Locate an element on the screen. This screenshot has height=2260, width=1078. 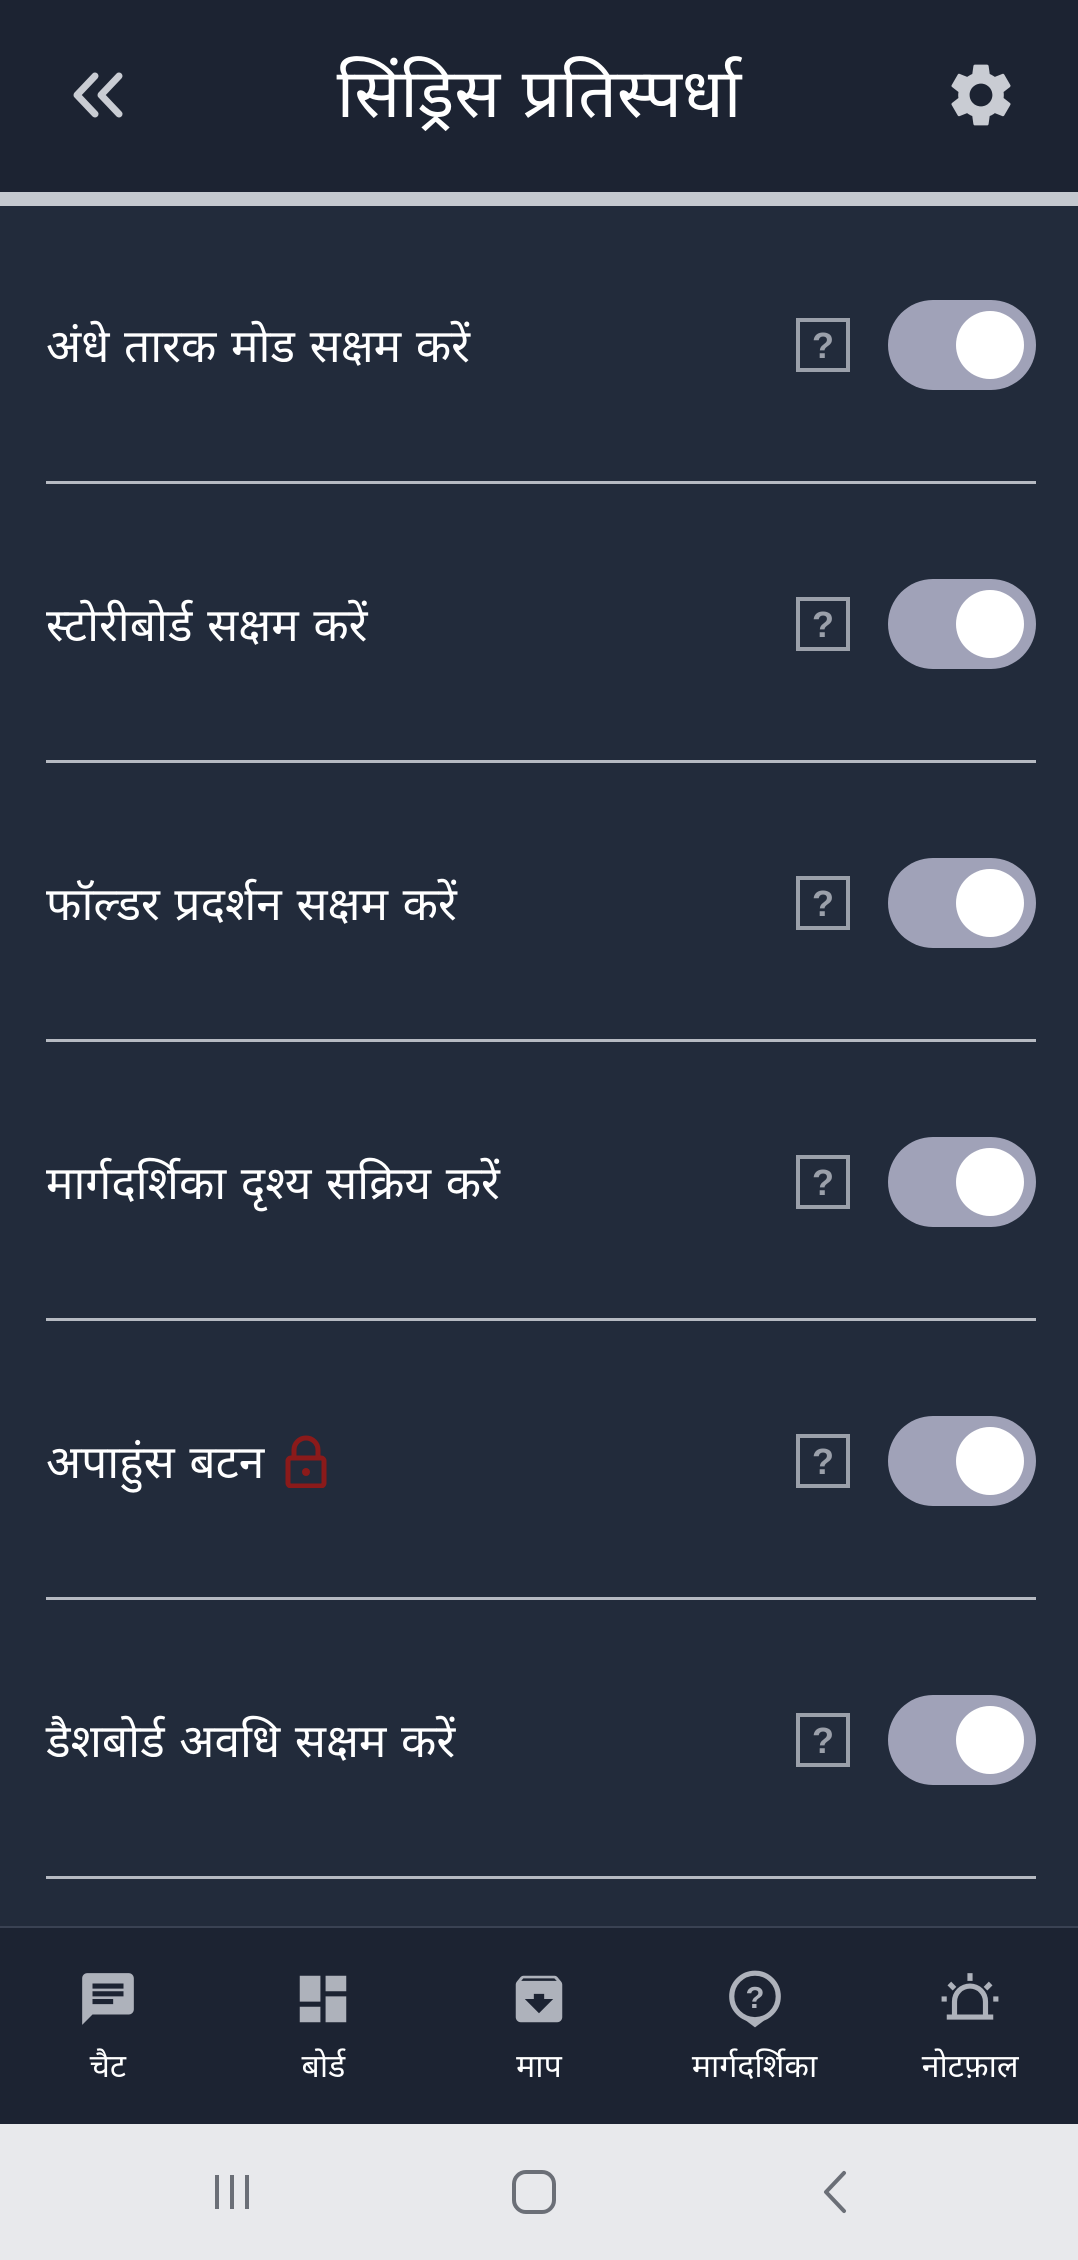
home-icon is located at coordinates (534, 2192).